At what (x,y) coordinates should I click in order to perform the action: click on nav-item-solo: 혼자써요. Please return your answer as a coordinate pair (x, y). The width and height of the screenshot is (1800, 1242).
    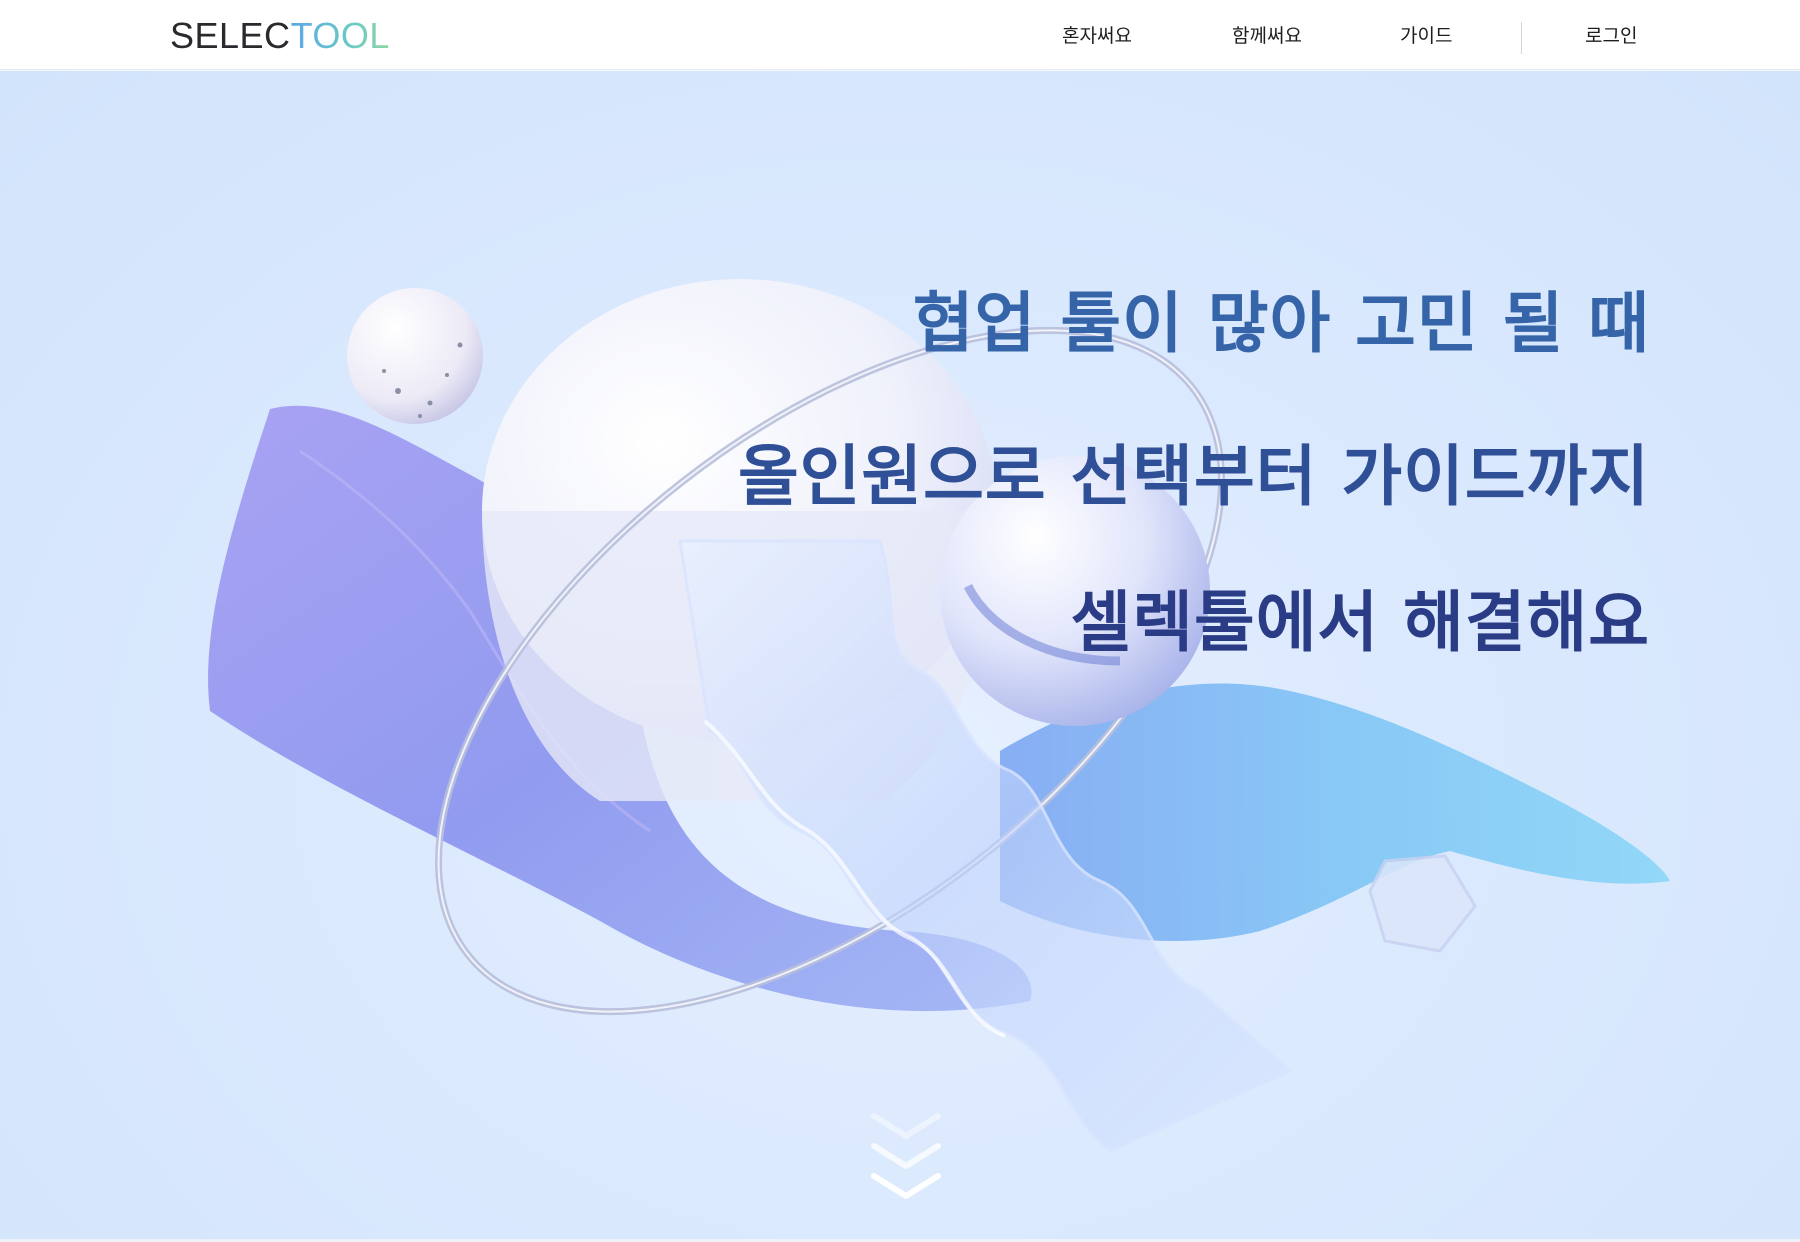
    Looking at the image, I should click on (1097, 36).